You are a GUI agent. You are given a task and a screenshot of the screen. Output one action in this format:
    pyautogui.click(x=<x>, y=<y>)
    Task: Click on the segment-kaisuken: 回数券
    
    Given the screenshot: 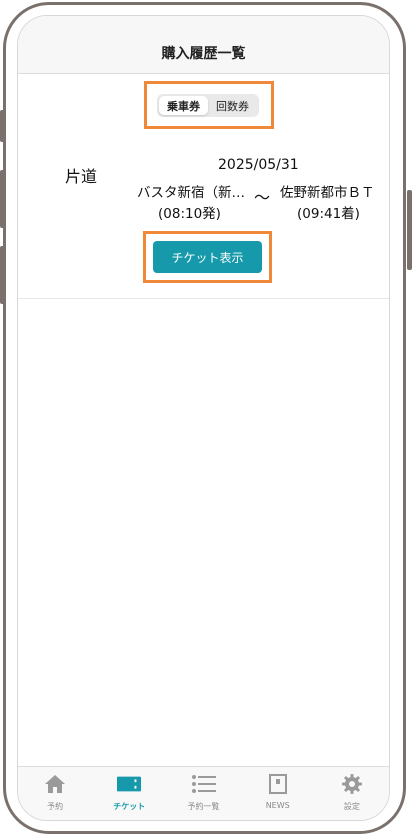 What is the action you would take?
    pyautogui.click(x=232, y=105)
    